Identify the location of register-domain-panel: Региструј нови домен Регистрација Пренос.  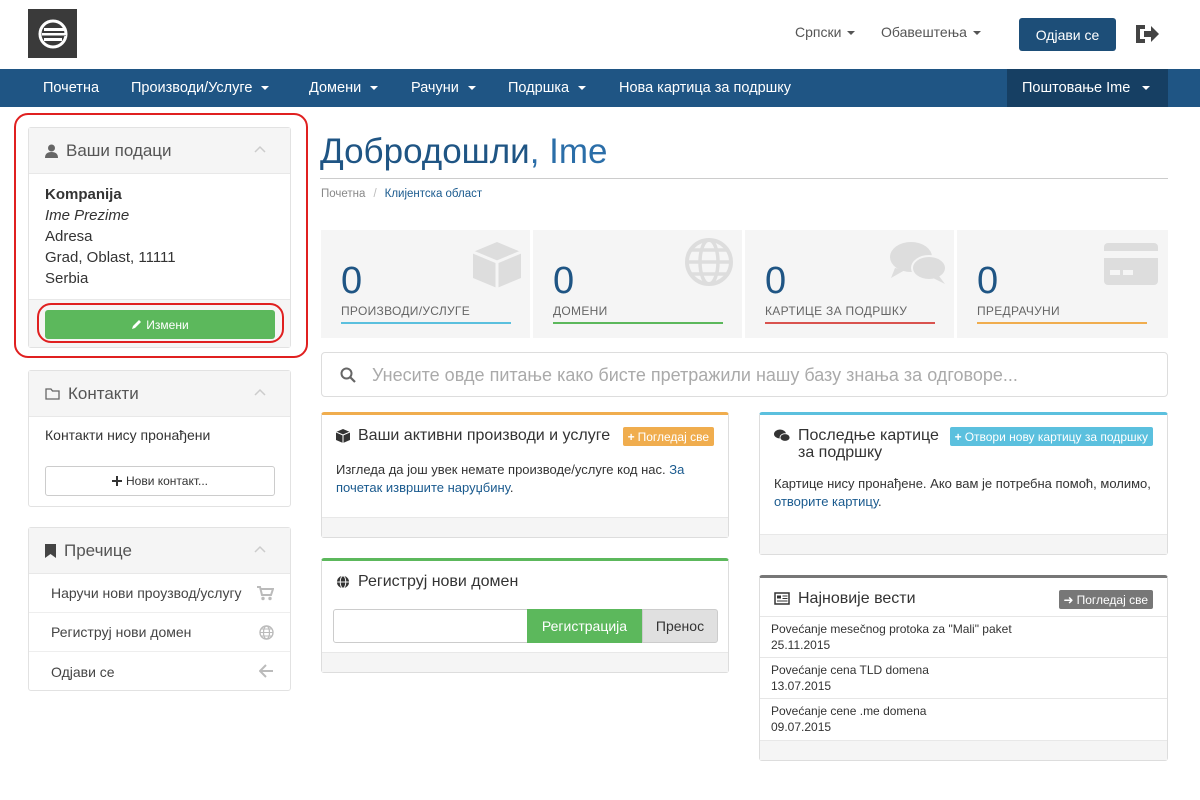
(525, 615).